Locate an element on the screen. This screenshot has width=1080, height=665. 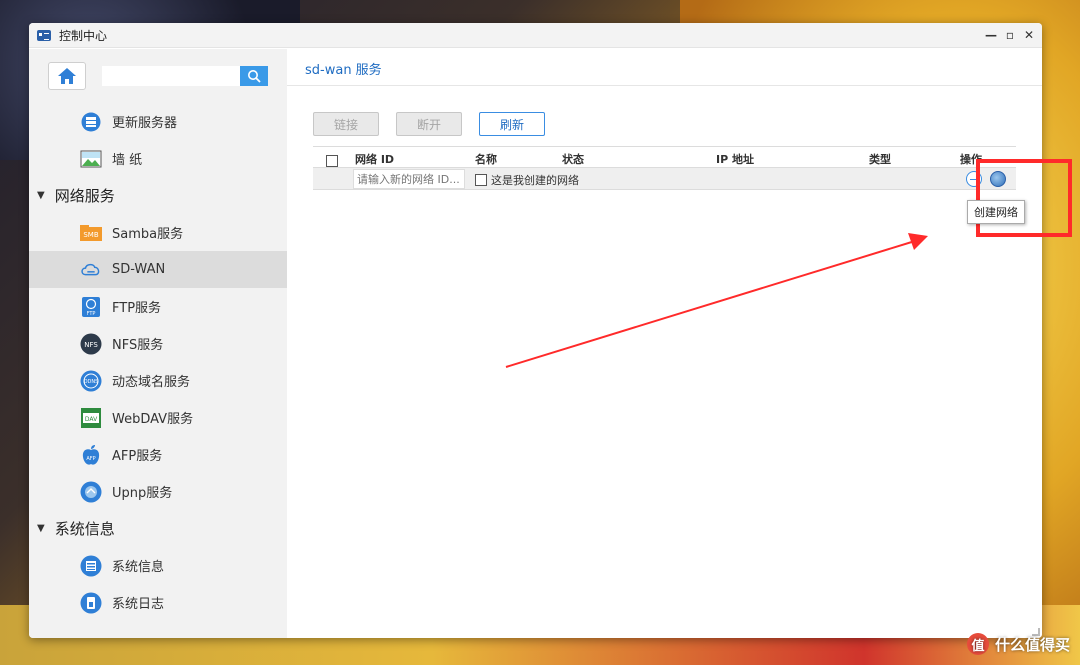
sidebar-item-system-log: 系统日志 is located at coordinates (158, 602).